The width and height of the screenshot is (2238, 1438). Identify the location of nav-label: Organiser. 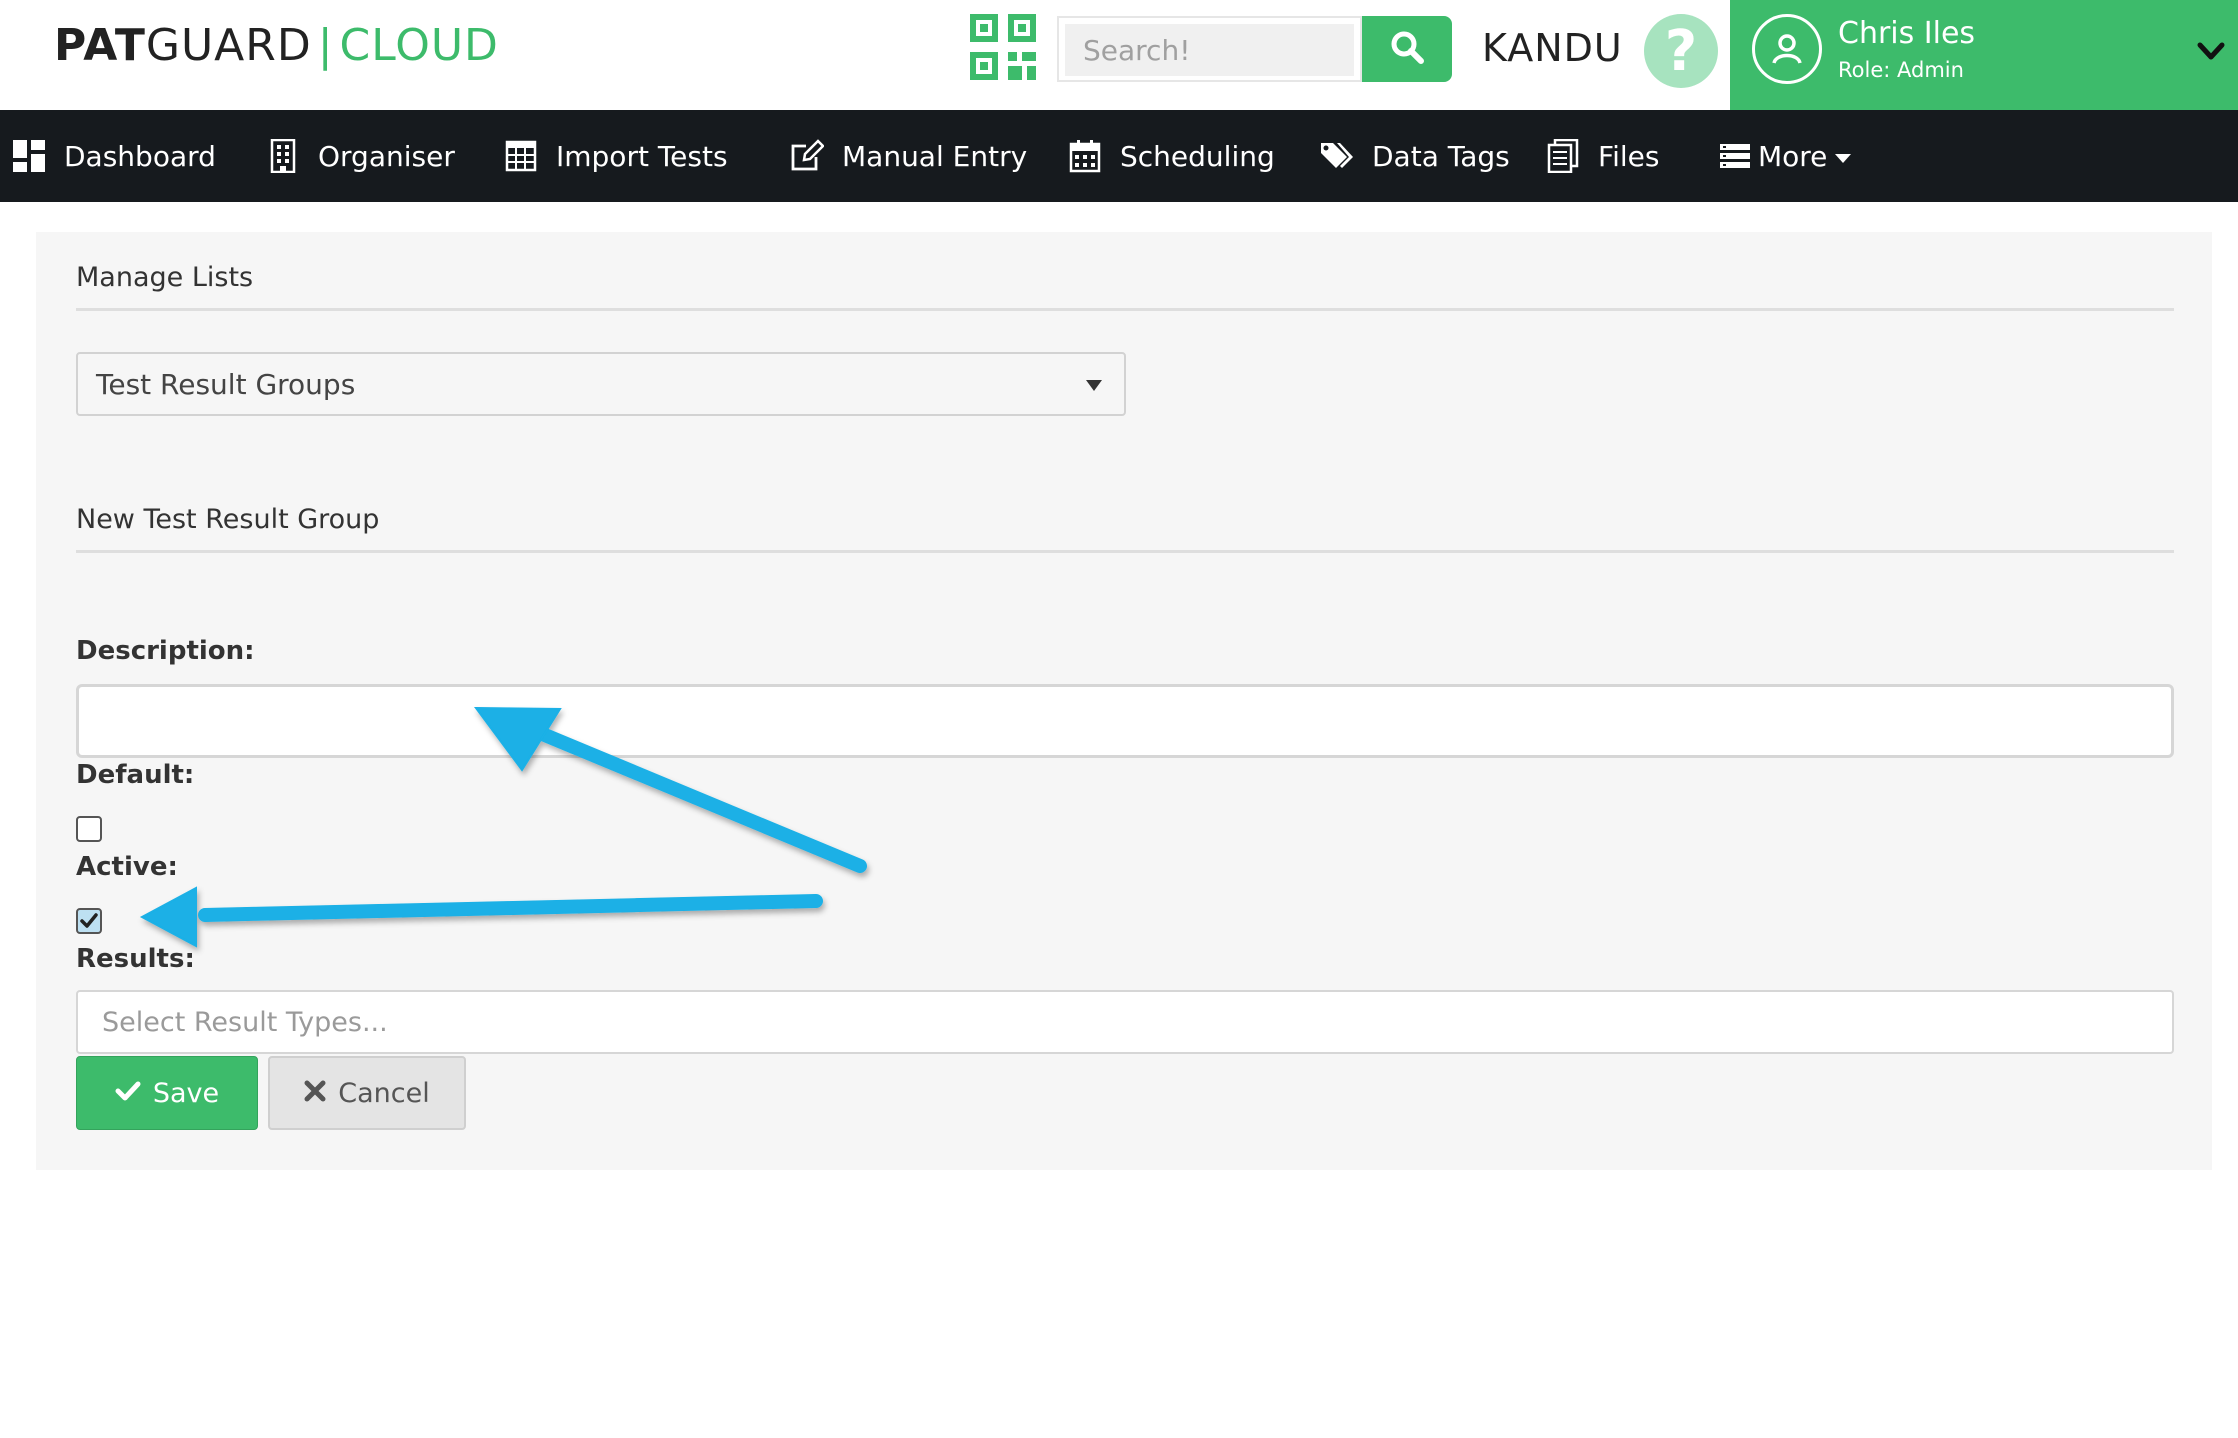
(386, 156).